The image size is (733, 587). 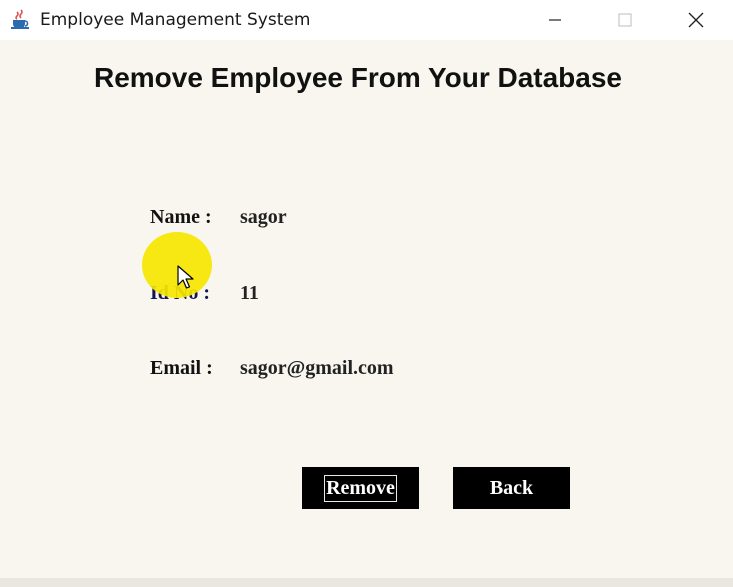 What do you see at coordinates (20, 19) in the screenshot?
I see `java-cup-icon` at bounding box center [20, 19].